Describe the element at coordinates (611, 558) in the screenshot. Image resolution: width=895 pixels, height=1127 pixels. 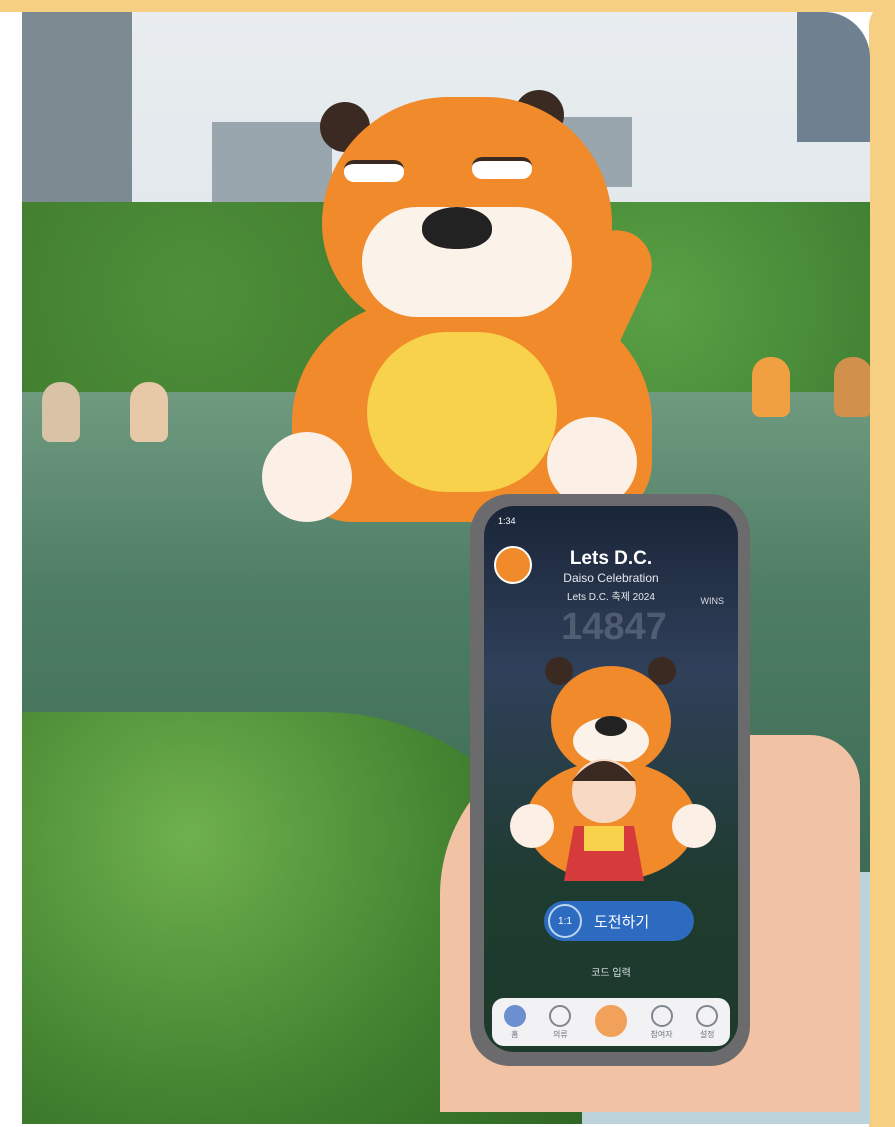
I see `app-title: Lets D.C.` at that location.